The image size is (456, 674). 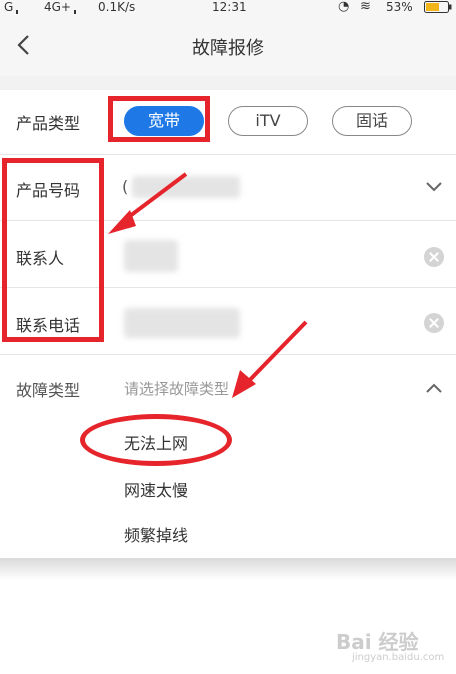 What do you see at coordinates (398, 657) in the screenshot?
I see `watermark-url: jingyan.baidu.com` at bounding box center [398, 657].